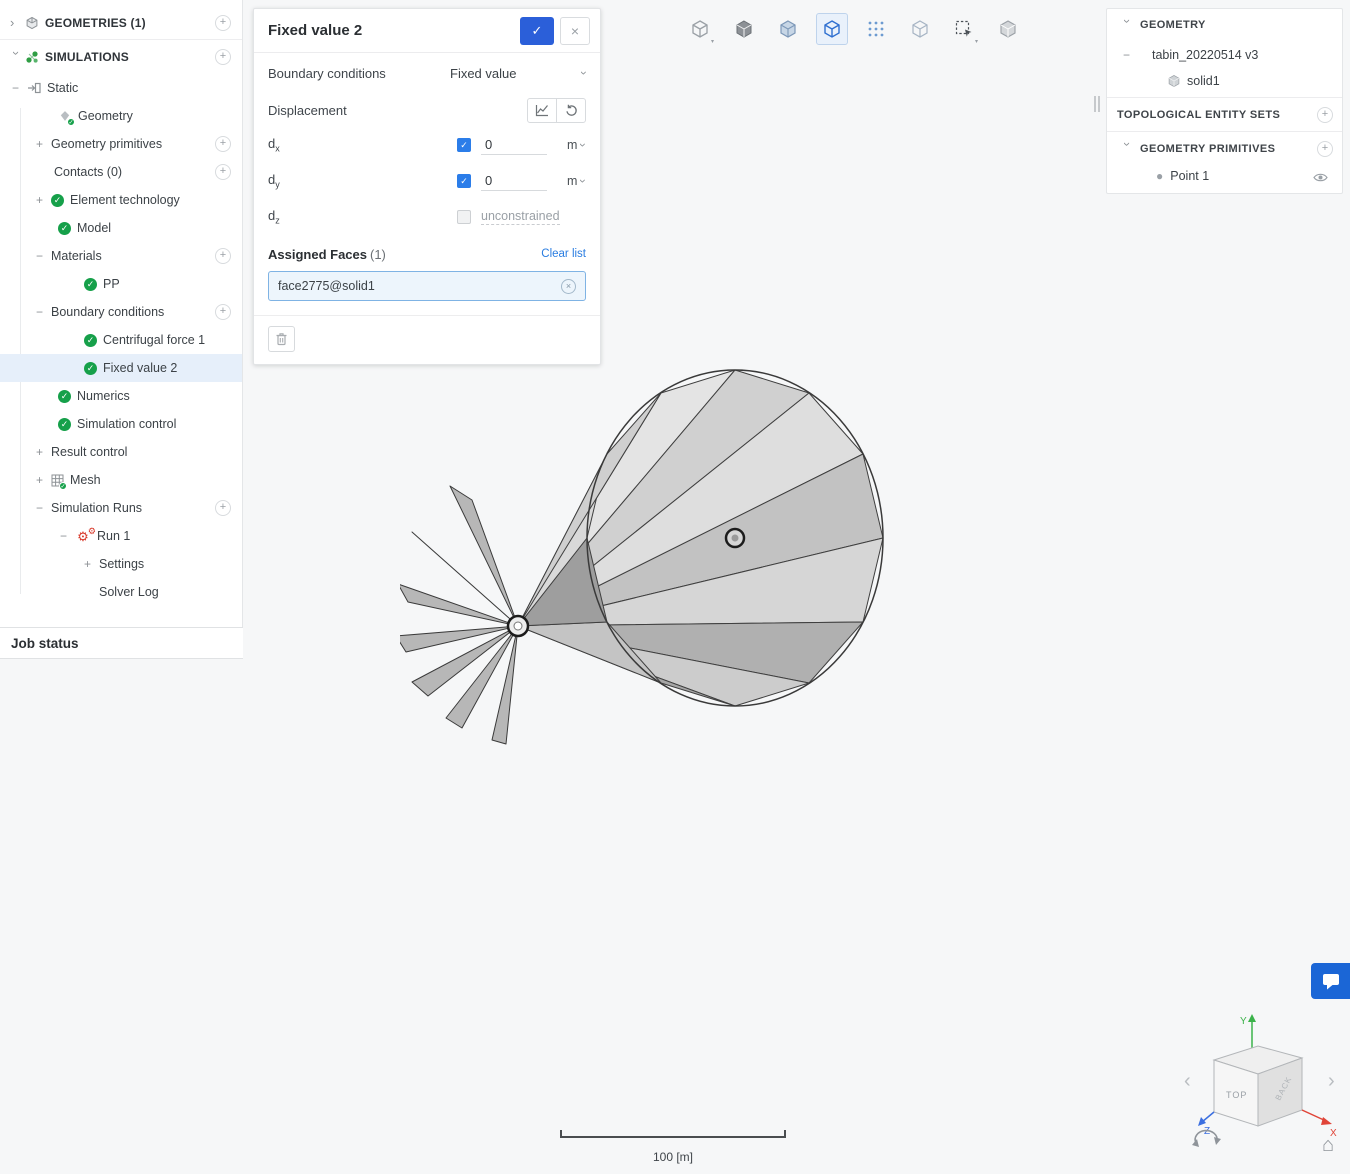 This screenshot has height=1174, width=1350. I want to click on geometry-section-header: › GEOMETRY, so click(1224, 25).